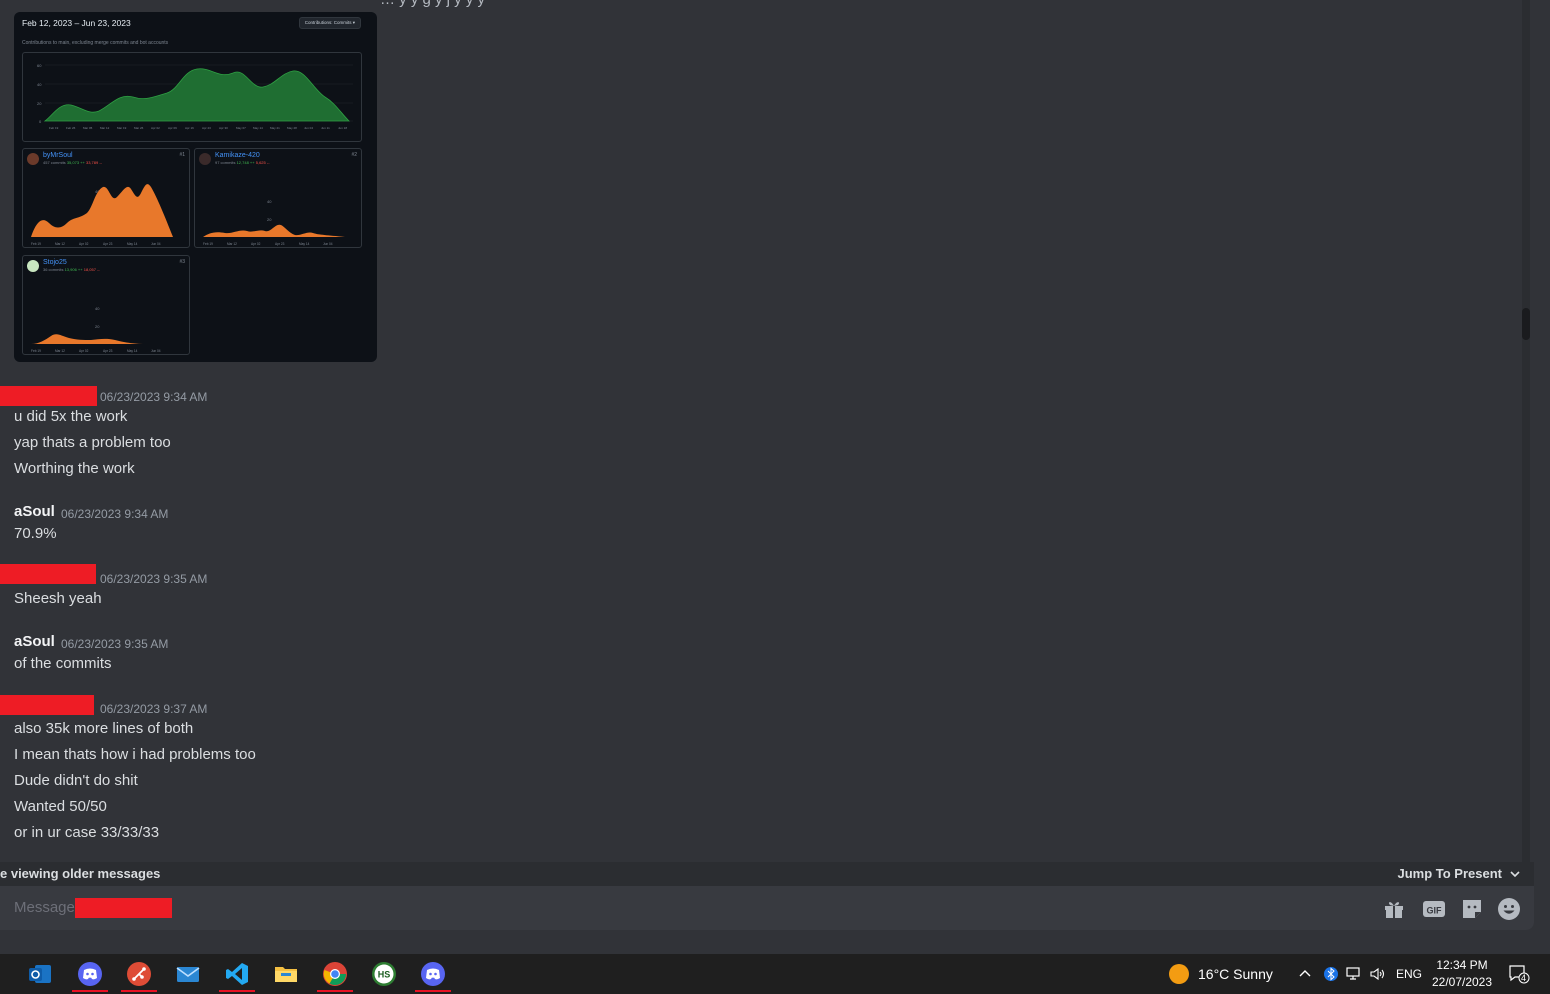  Describe the element at coordinates (1331, 974) in the screenshot. I see `bluetooth-icon` at that location.